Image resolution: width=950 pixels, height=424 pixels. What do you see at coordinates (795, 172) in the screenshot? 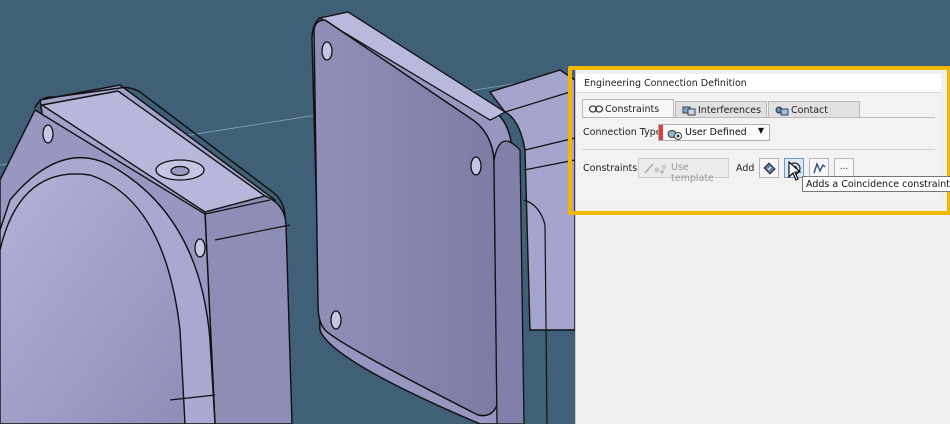
I see `mouse-cursor-icon` at bounding box center [795, 172].